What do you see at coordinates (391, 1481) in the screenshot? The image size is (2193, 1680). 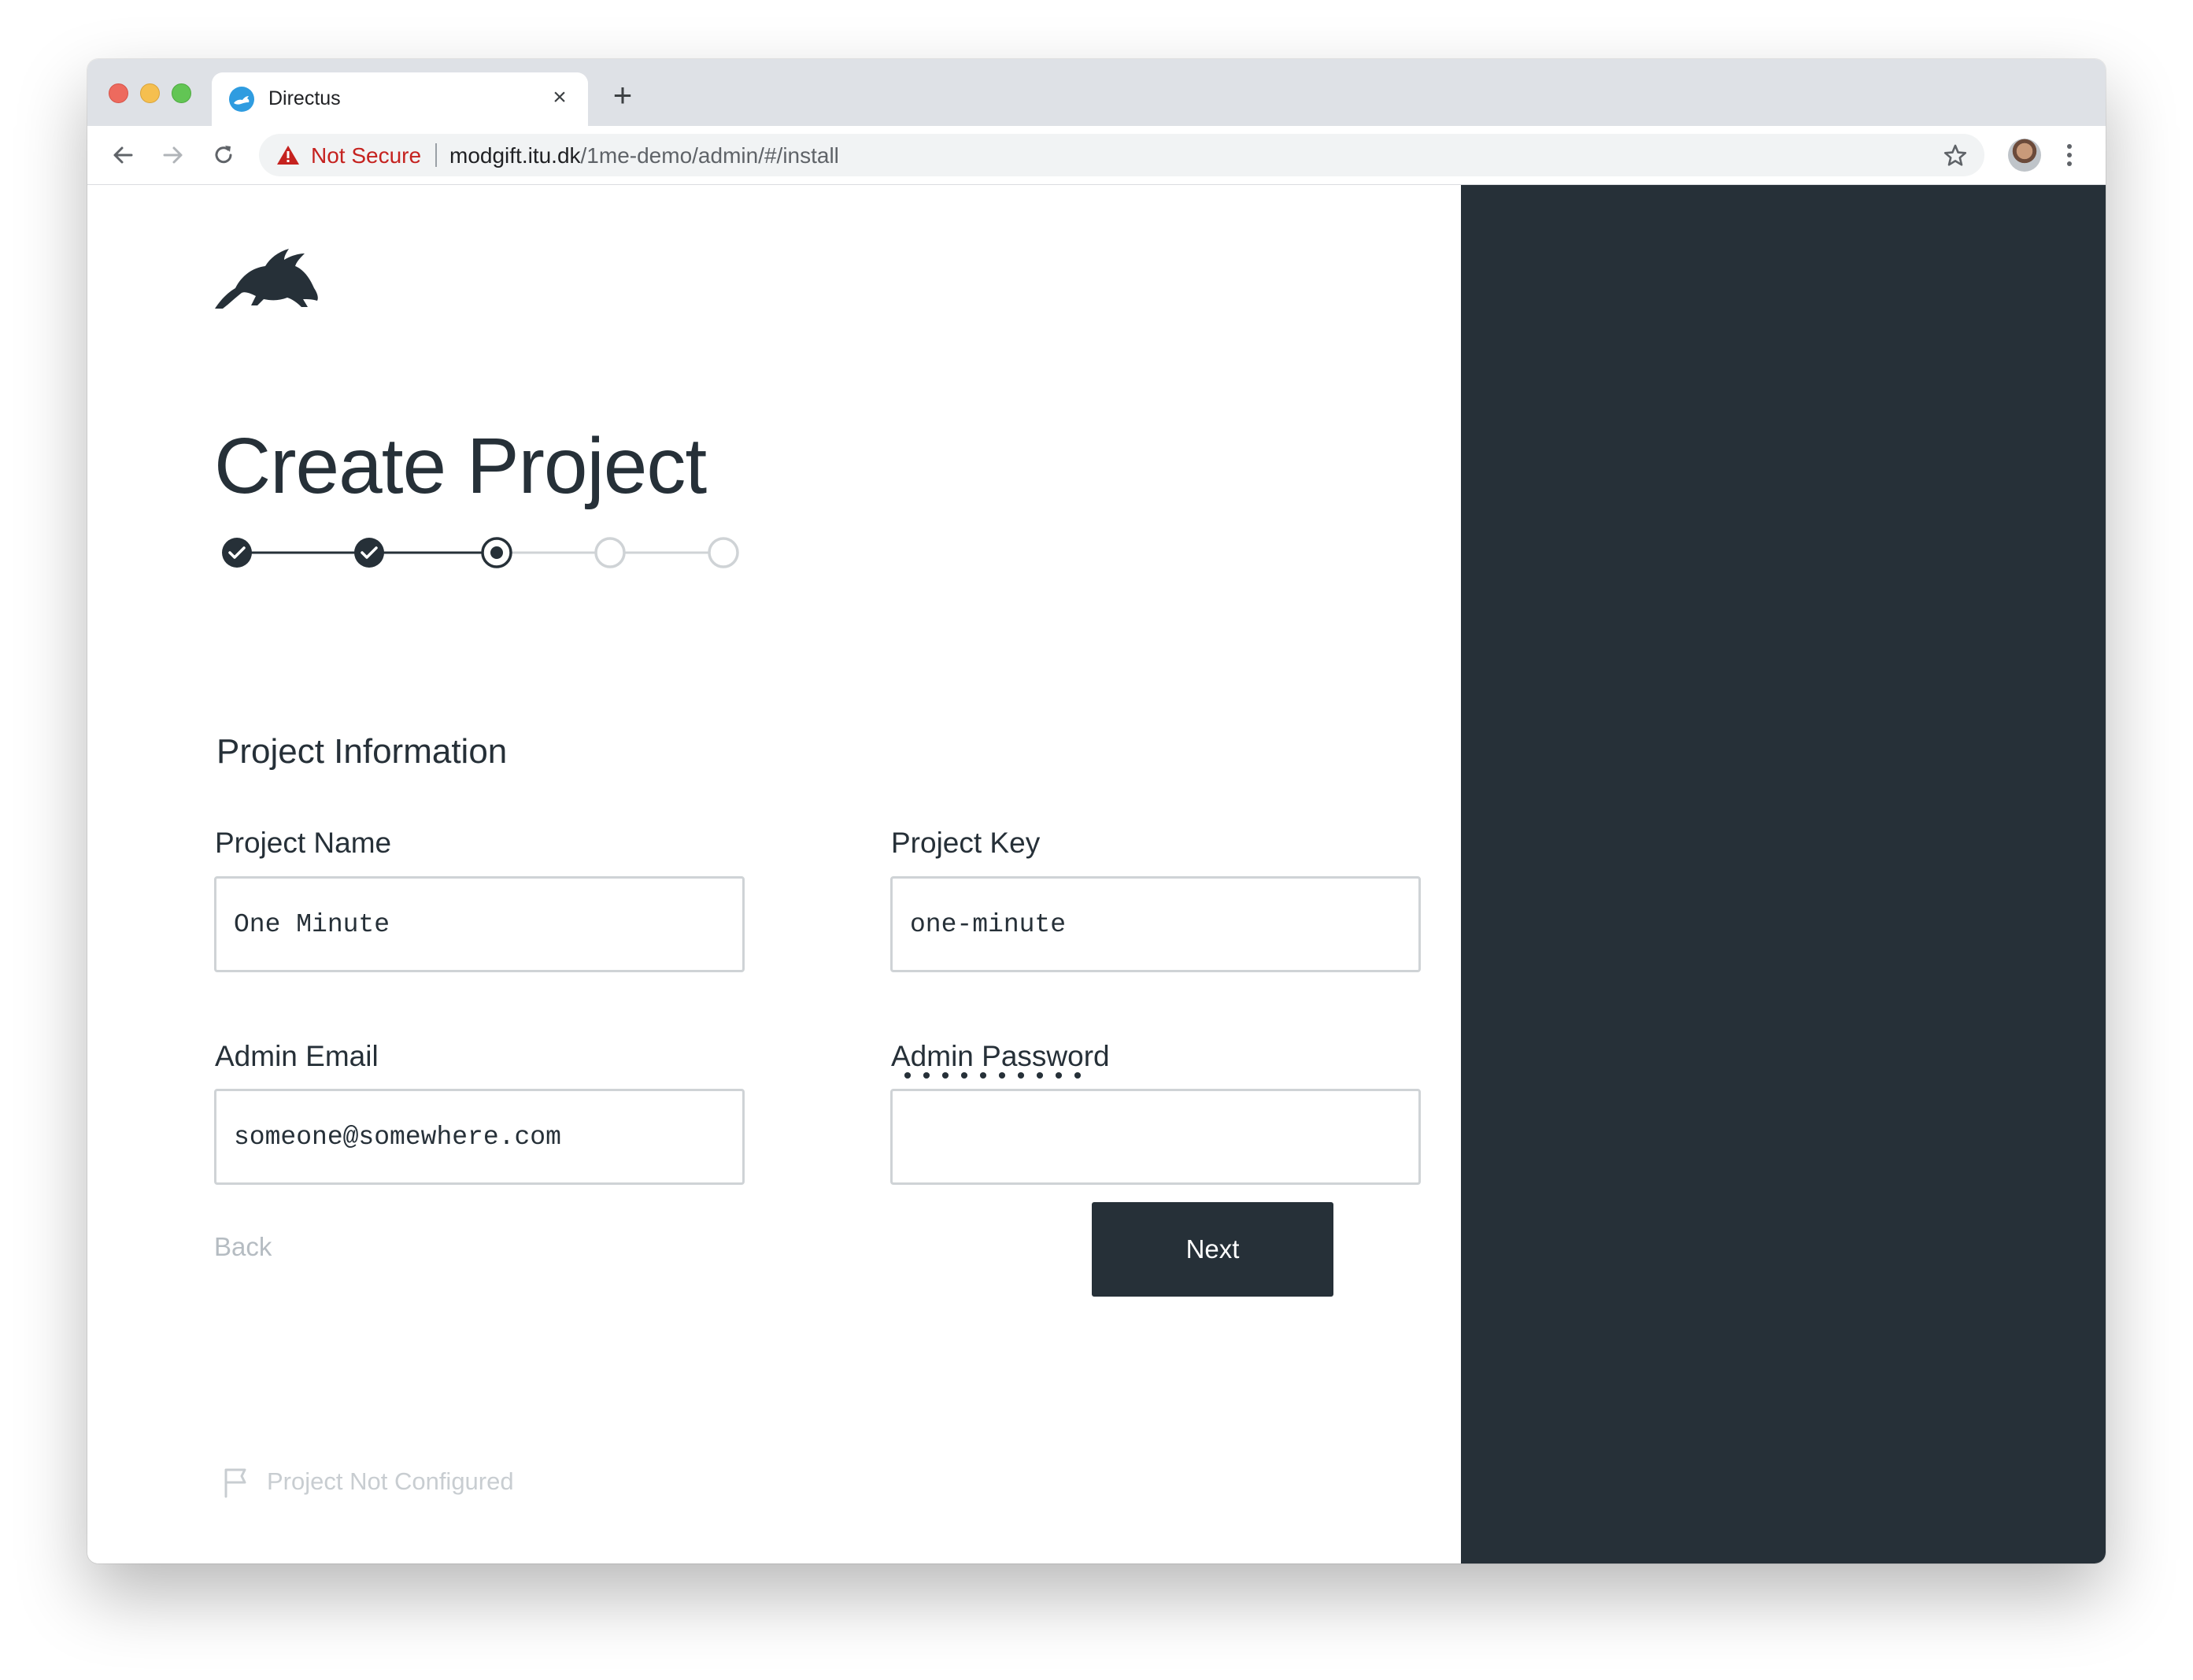 I see `status-text: Project Not Configured` at bounding box center [391, 1481].